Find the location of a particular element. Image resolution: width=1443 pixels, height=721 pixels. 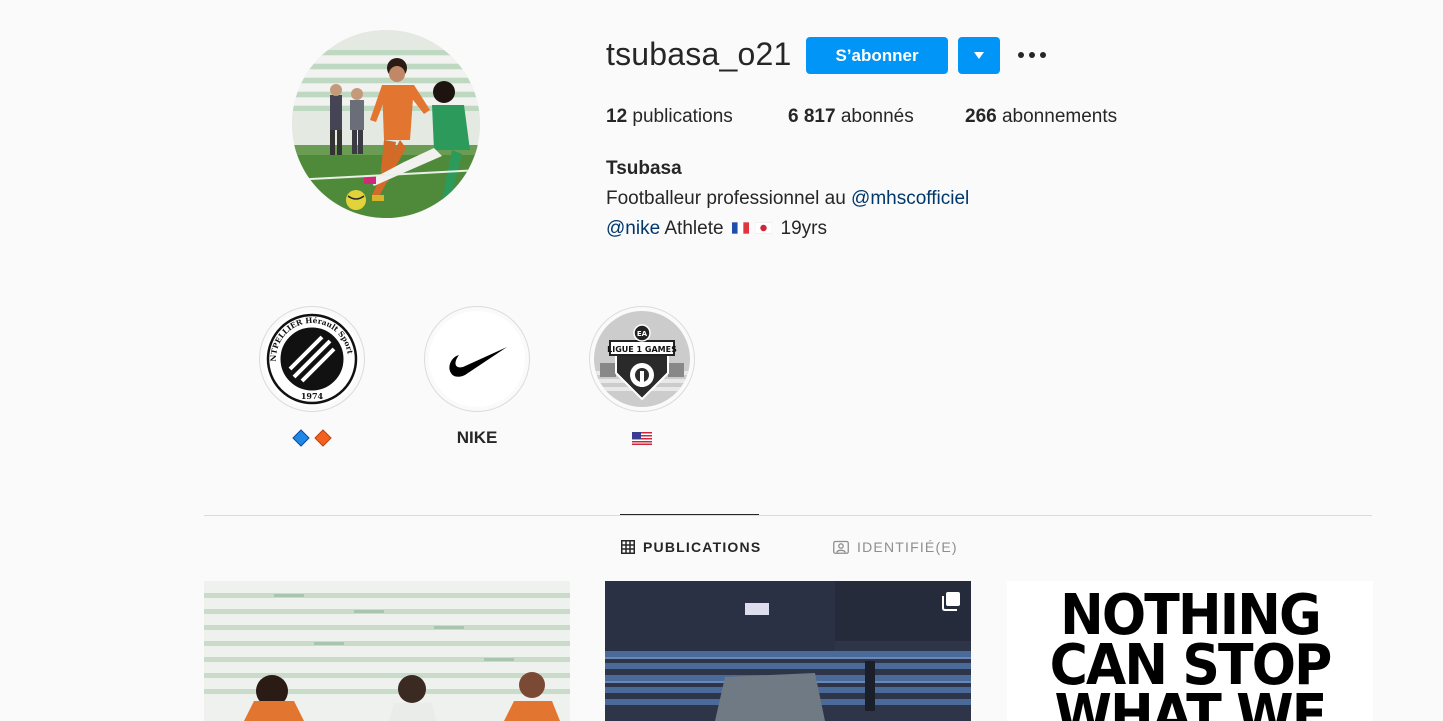

profile-photo is located at coordinates (386, 124).